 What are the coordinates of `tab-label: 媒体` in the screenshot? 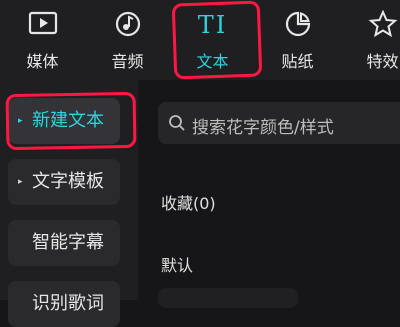 It's located at (42, 61).